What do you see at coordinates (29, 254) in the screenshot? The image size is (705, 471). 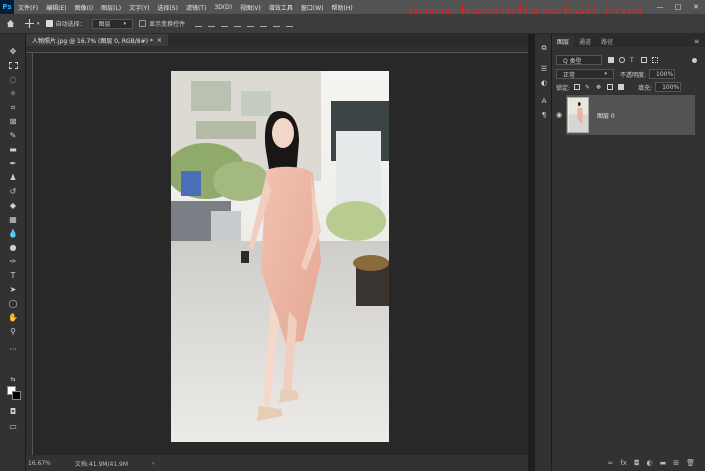 I see `vertical-ruler` at bounding box center [29, 254].